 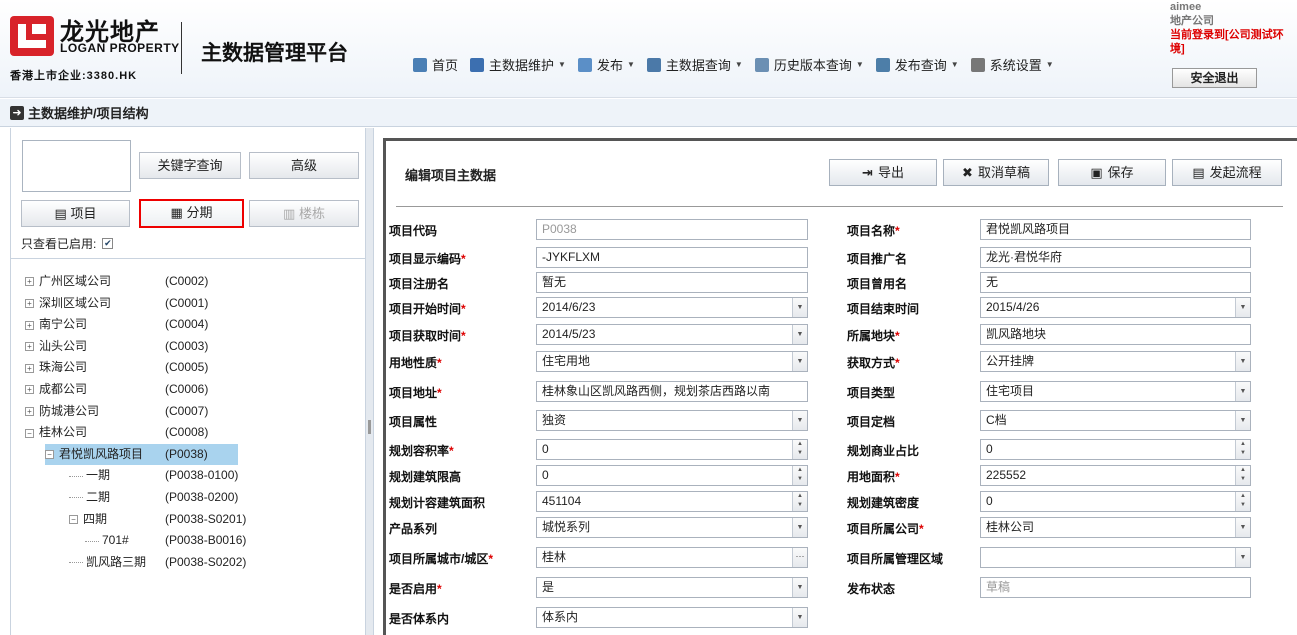 I want to click on field-input: 桂林象山区凯风路西侧，规划茶店西路以南, so click(x=672, y=391).